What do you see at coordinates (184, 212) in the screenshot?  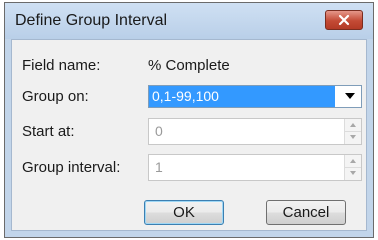 I see `ok-button: OK` at bounding box center [184, 212].